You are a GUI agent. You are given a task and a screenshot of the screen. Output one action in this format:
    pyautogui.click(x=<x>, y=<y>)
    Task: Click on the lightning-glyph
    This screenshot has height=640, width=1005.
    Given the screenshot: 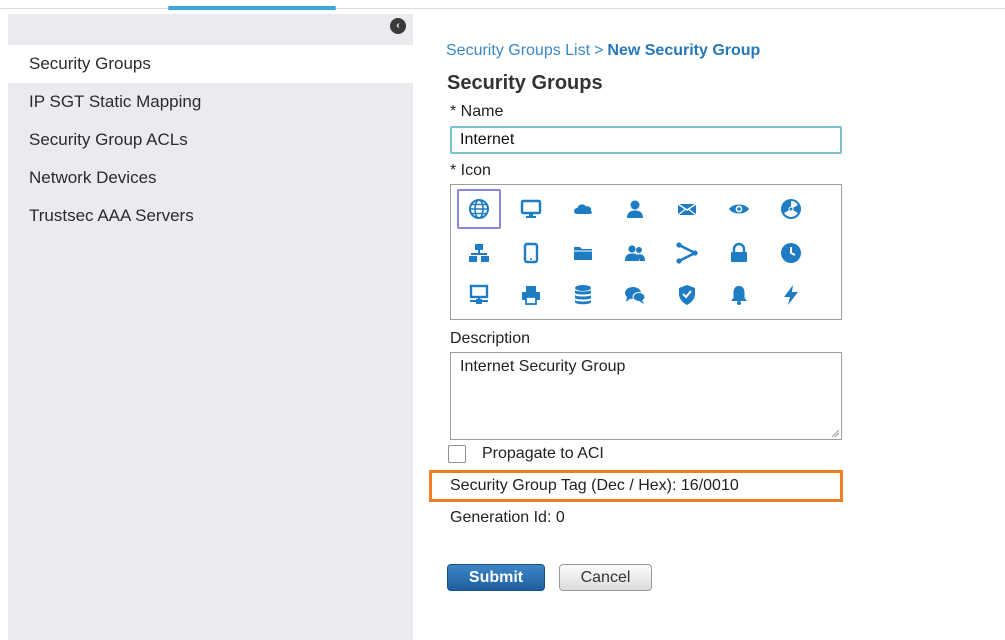 What is the action you would take?
    pyautogui.click(x=791, y=295)
    